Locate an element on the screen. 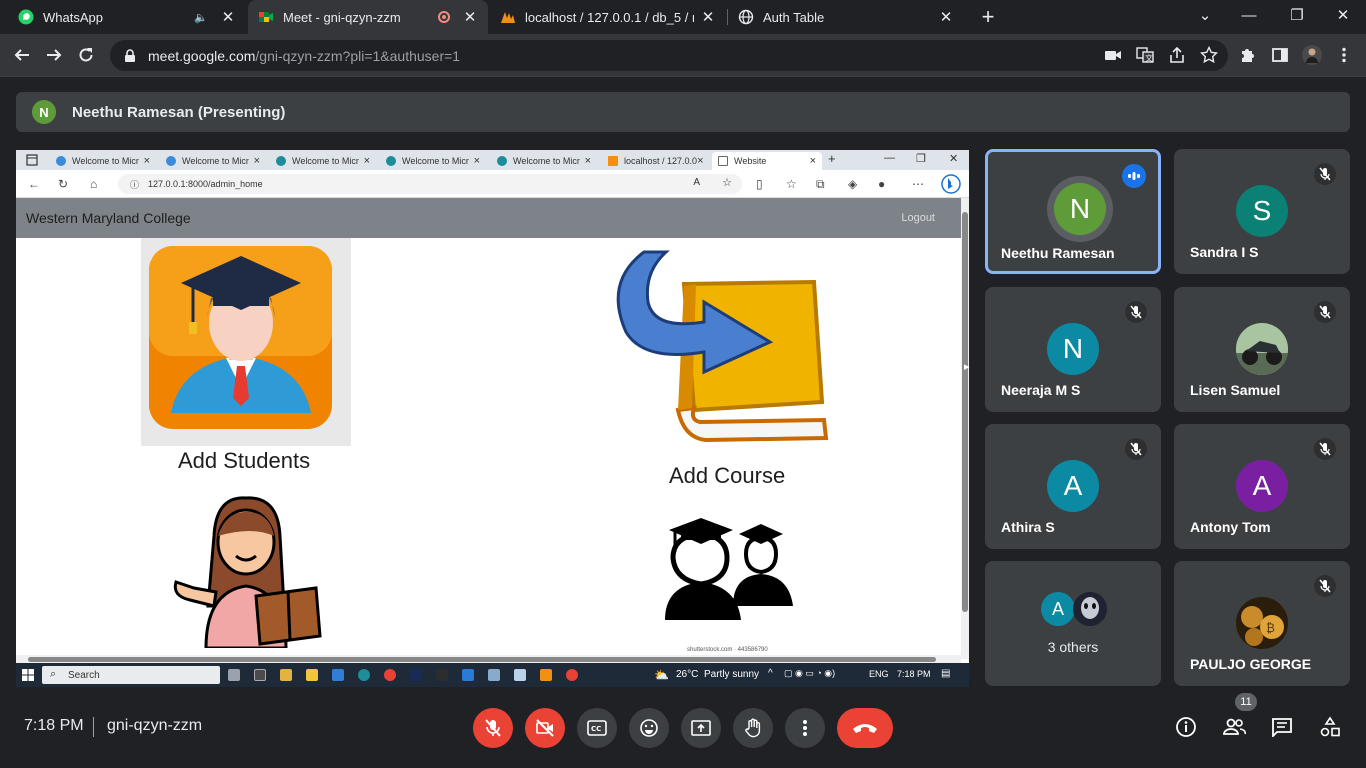  camera-toggle-button is located at coordinates (545, 728).